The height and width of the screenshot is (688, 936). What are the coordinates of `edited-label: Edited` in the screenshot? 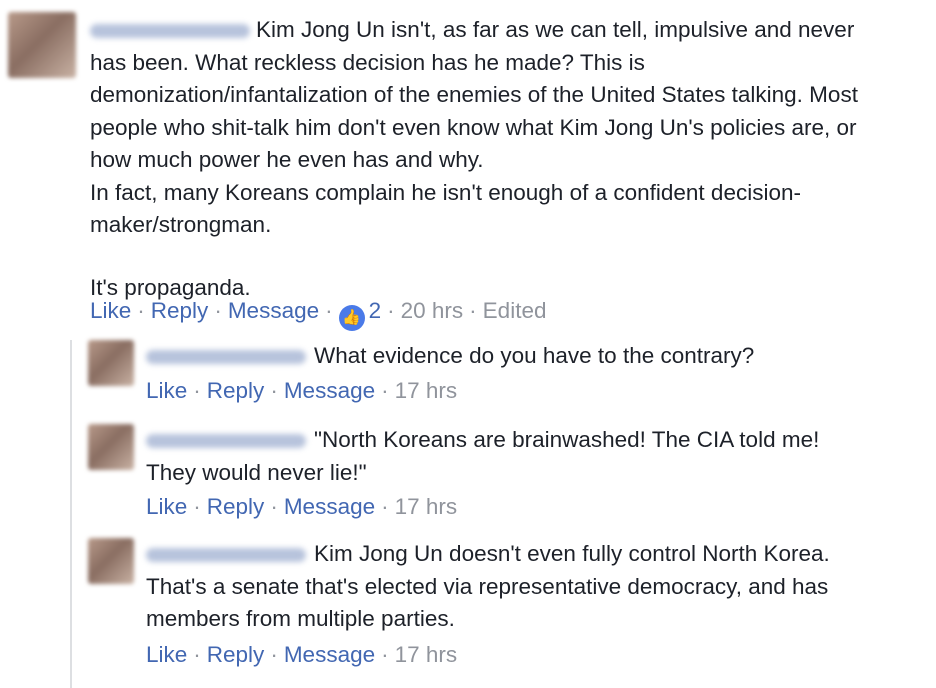 It's located at (515, 310).